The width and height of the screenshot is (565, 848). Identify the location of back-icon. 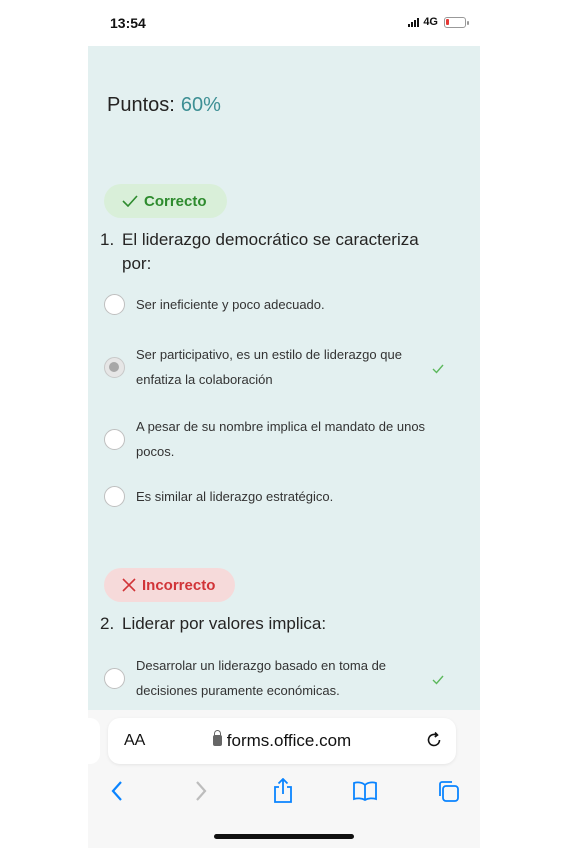
(117, 791).